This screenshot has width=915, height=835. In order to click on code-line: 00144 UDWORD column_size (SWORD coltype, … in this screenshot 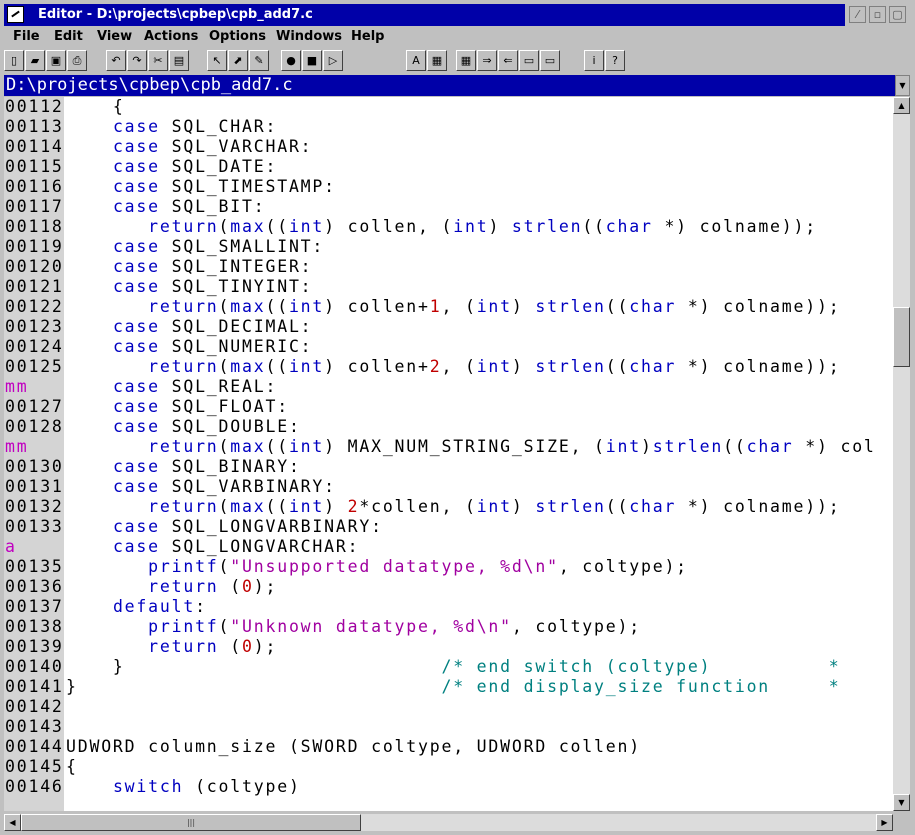, I will do `click(448, 747)`.